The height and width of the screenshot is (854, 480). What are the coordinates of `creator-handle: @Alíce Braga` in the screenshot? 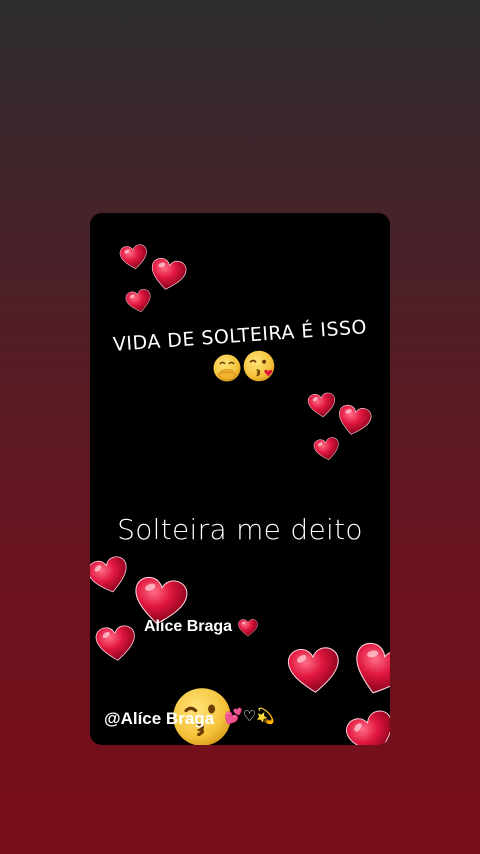 It's located at (159, 719).